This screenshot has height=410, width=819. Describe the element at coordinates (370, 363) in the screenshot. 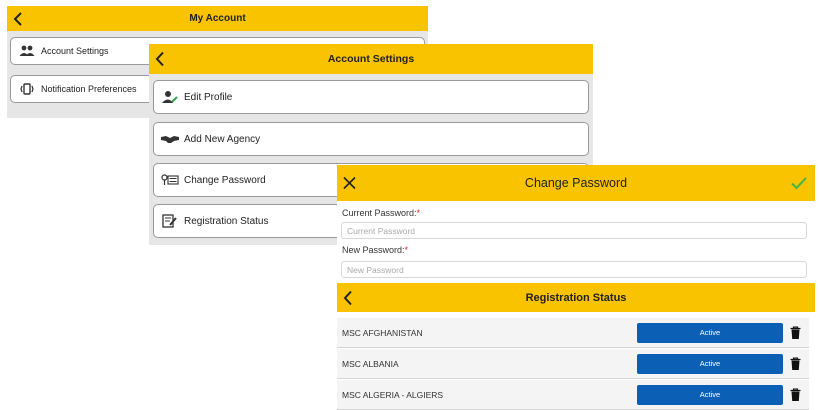

I see `agency-name: MSC ALBANIA` at that location.